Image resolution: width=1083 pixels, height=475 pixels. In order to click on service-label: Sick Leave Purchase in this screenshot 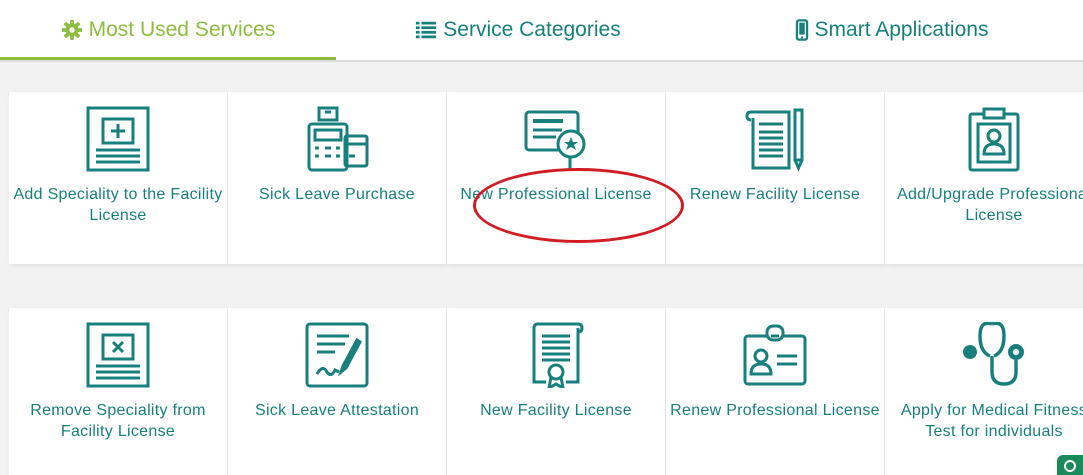, I will do `click(336, 194)`.